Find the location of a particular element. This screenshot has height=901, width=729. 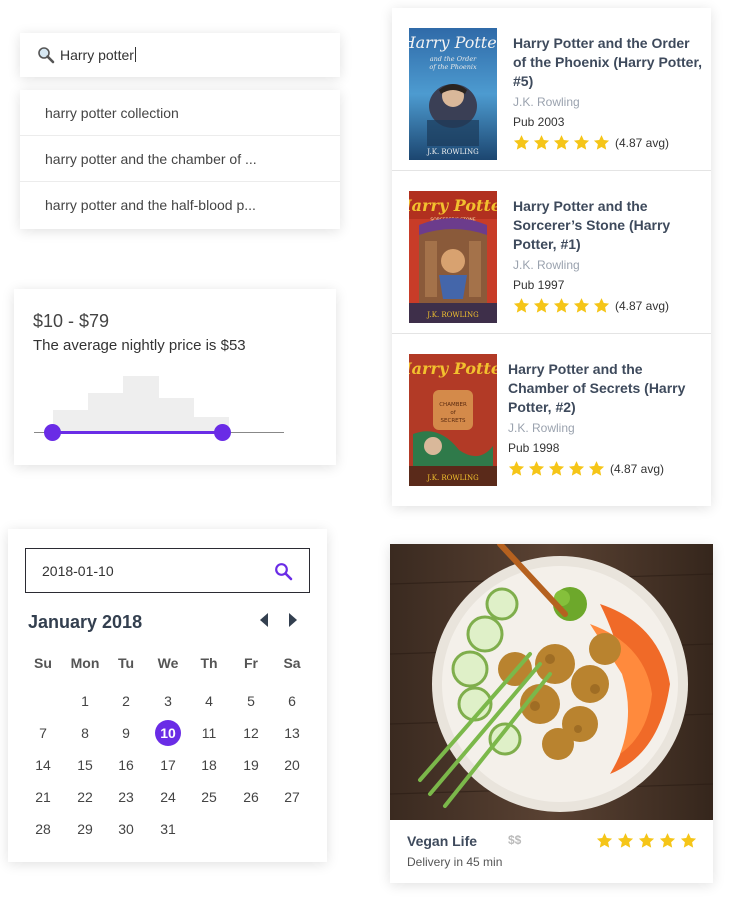

calendar-day: 9 is located at coordinates (126, 733).